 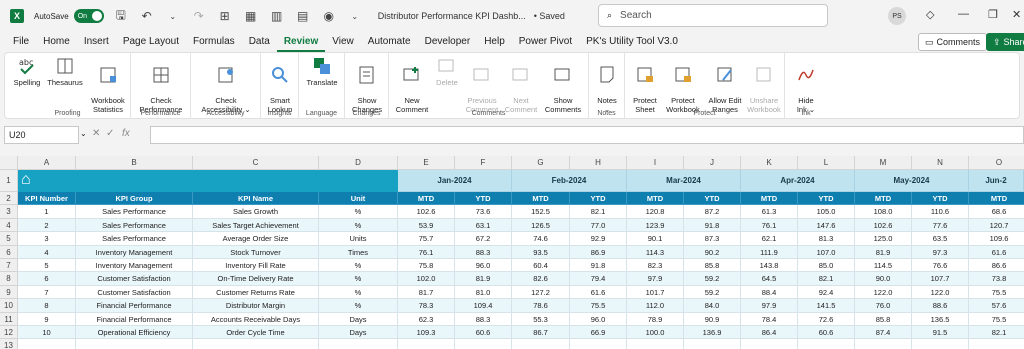 What do you see at coordinates (47, 225) in the screenshot?
I see `table-cell: 2` at bounding box center [47, 225].